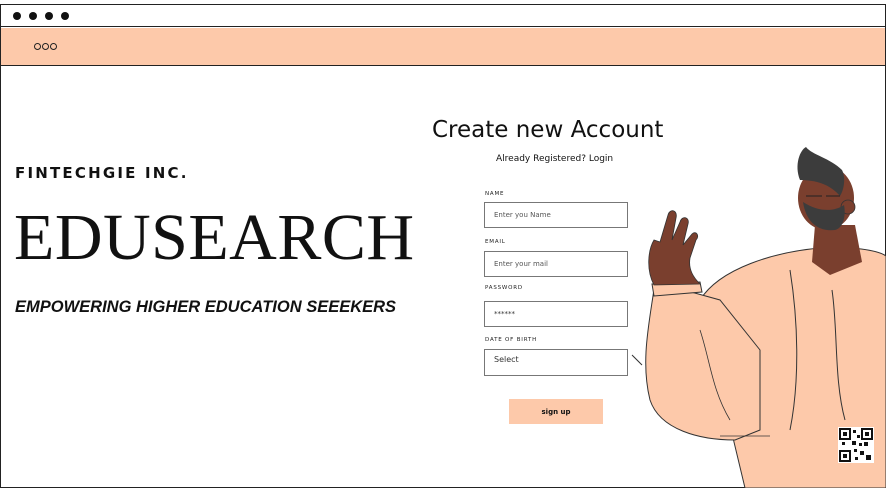 The width and height of the screenshot is (886, 488). What do you see at coordinates (556, 215) in the screenshot?
I see `name-field` at bounding box center [556, 215].